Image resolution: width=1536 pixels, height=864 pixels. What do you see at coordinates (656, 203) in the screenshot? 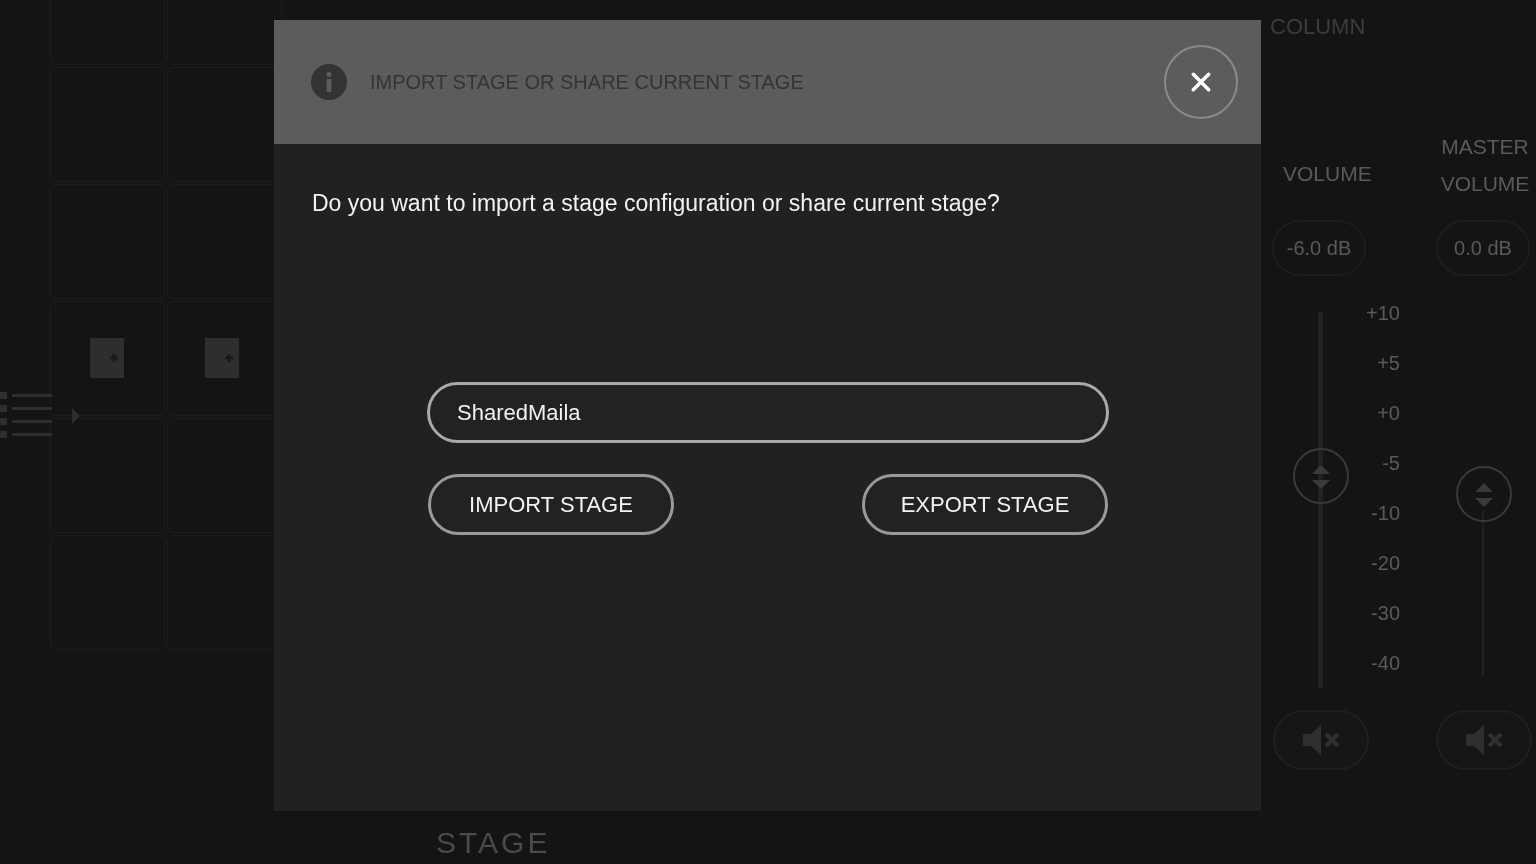
I see `dialog-message: Do you want to import a stage configuration or share current stage?` at bounding box center [656, 203].